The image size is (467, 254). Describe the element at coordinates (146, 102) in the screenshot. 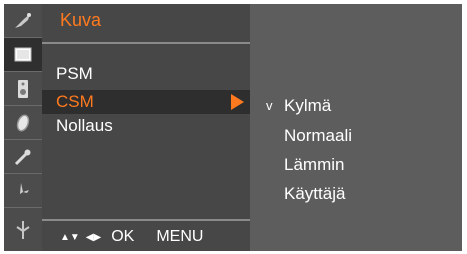

I see `menu-item-csm: CSM` at that location.